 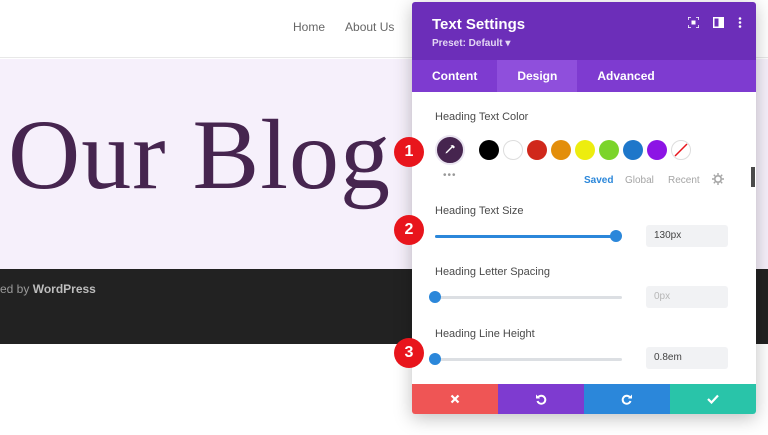 I want to click on close-icon, so click(x=455, y=399).